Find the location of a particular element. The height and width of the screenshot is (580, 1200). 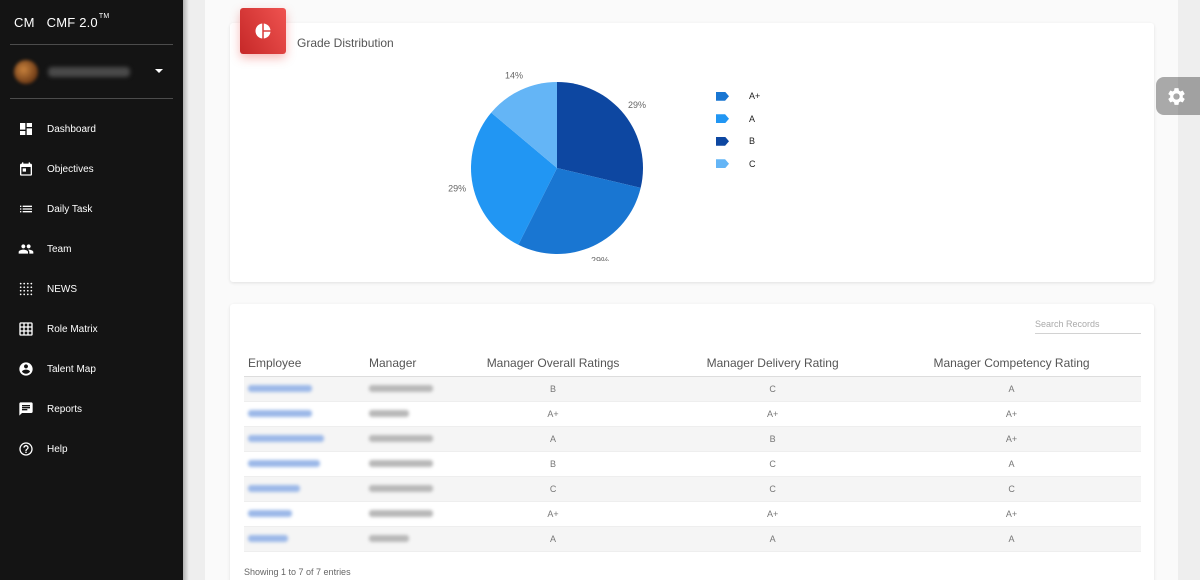

column-header-overall: Manager Overall Ratings is located at coordinates (553, 364).